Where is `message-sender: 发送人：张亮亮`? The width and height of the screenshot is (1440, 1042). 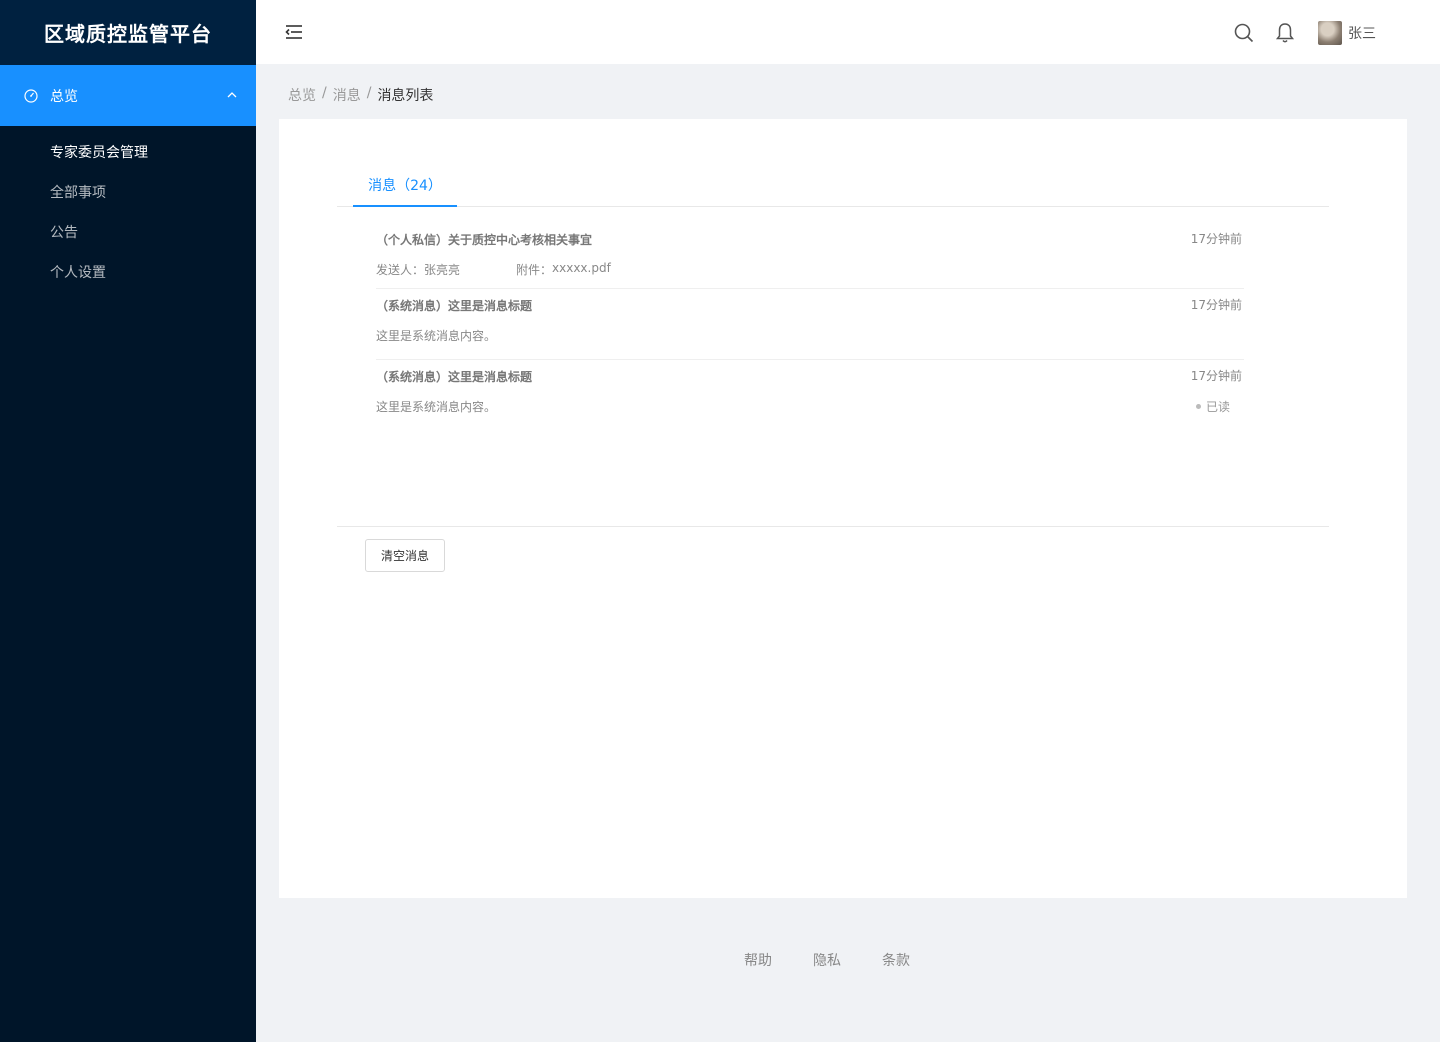 message-sender: 发送人：张亮亮 is located at coordinates (418, 270).